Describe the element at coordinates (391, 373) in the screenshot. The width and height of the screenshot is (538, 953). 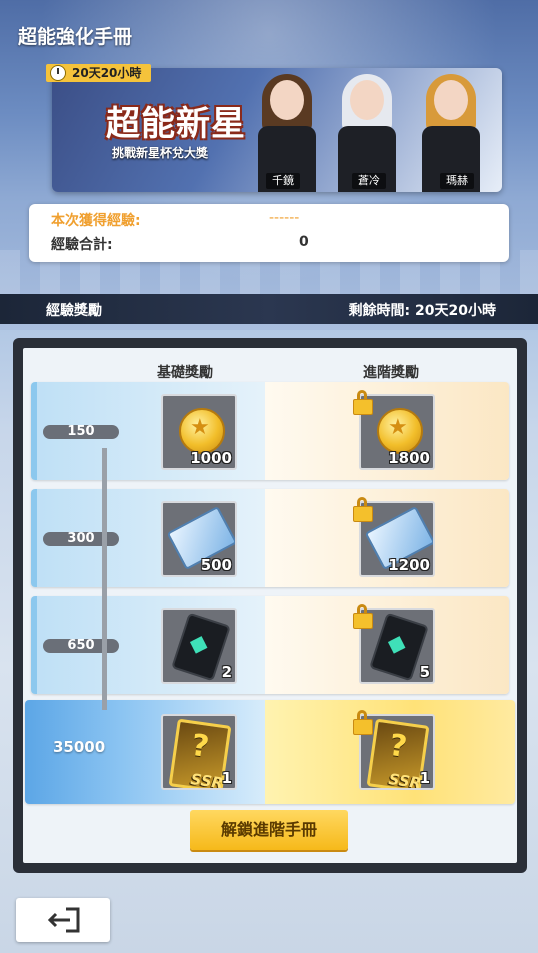
I see `advanced-rewards-header: 進階獎勵` at that location.